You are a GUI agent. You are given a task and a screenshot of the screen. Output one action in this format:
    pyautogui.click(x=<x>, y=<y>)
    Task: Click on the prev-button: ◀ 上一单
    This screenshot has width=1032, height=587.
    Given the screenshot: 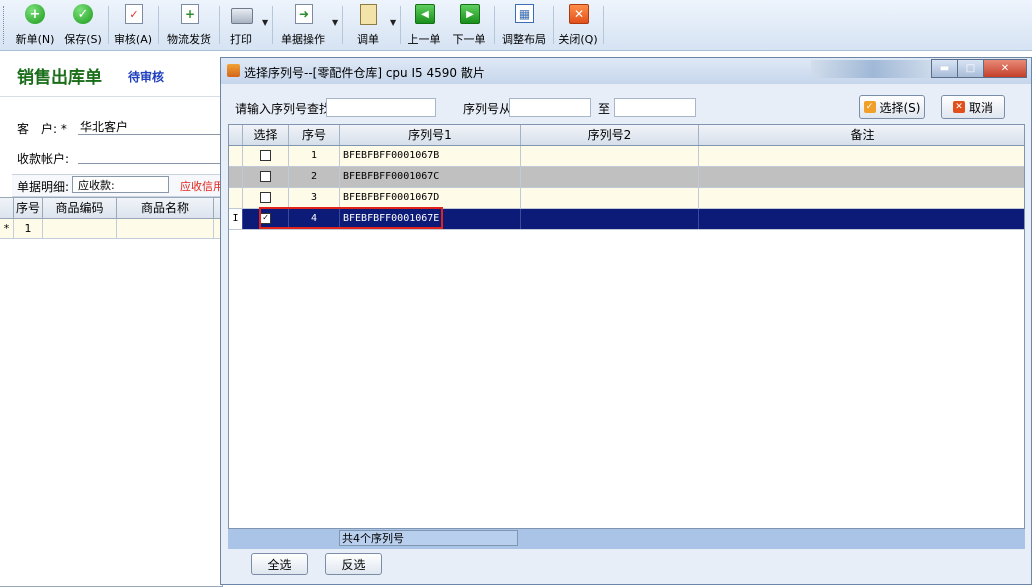 What is the action you would take?
    pyautogui.click(x=424, y=25)
    